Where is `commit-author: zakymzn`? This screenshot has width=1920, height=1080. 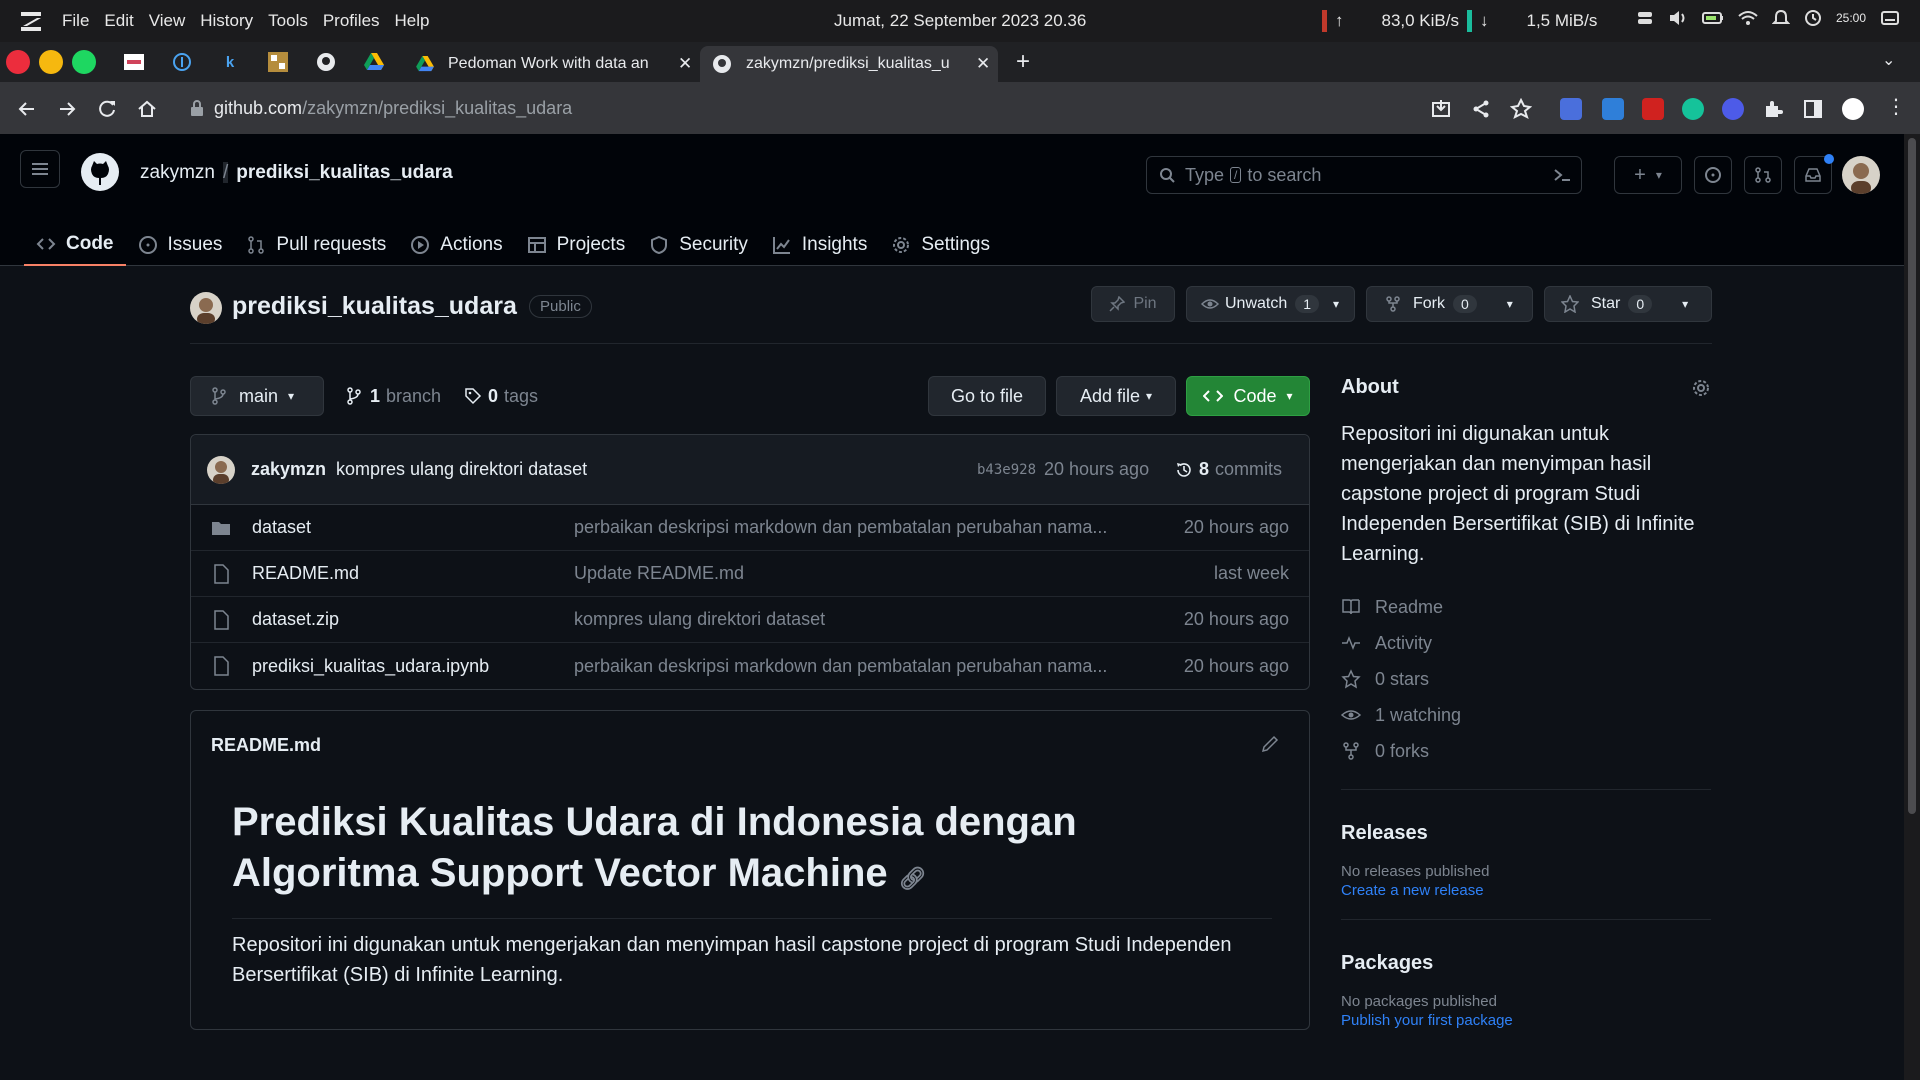 commit-author: zakymzn is located at coordinates (288, 469).